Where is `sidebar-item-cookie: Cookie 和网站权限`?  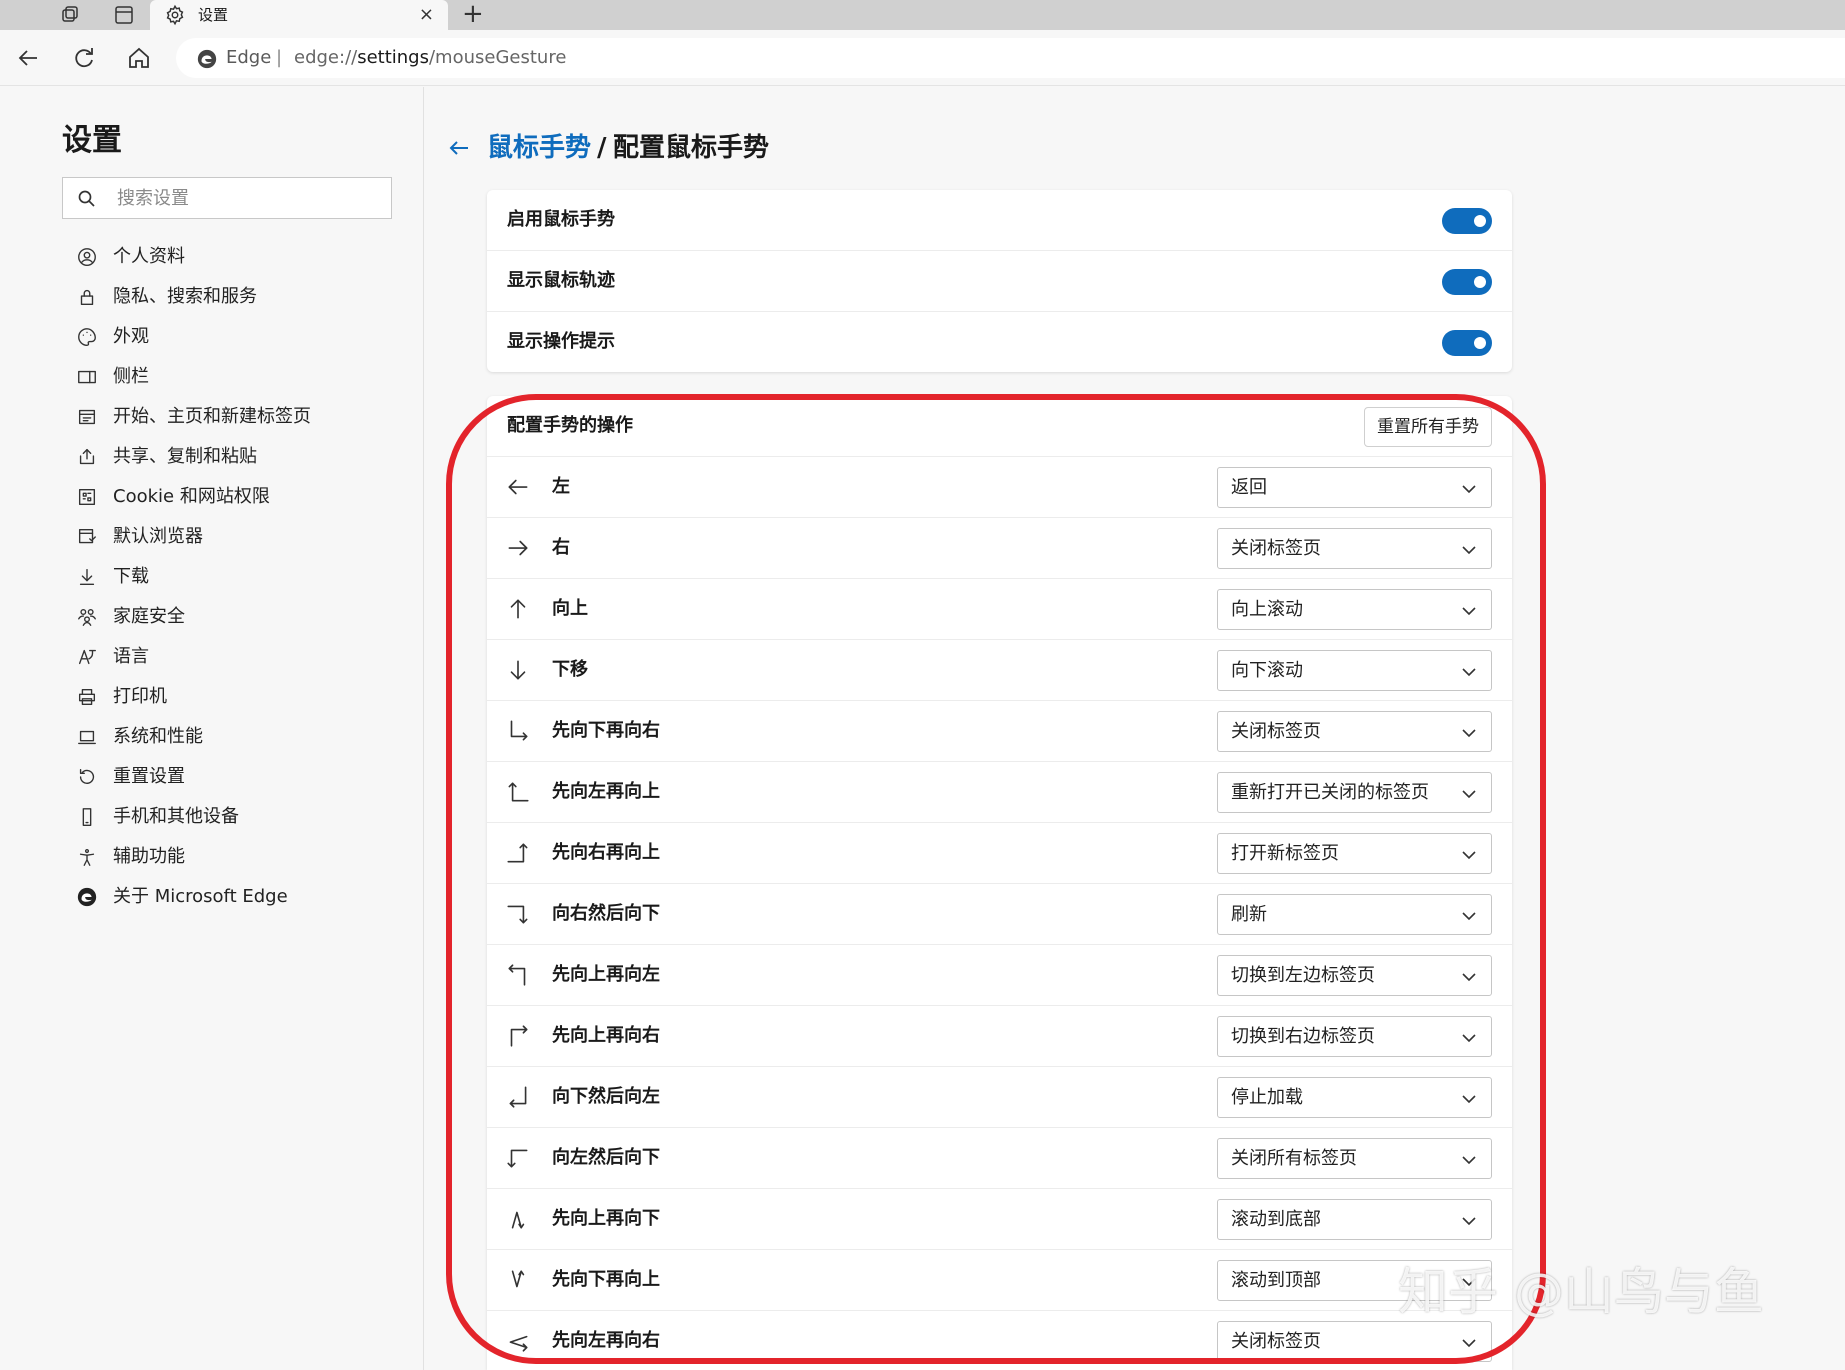
sidebar-item-cookie: Cookie 和网站权限 is located at coordinates (232, 497).